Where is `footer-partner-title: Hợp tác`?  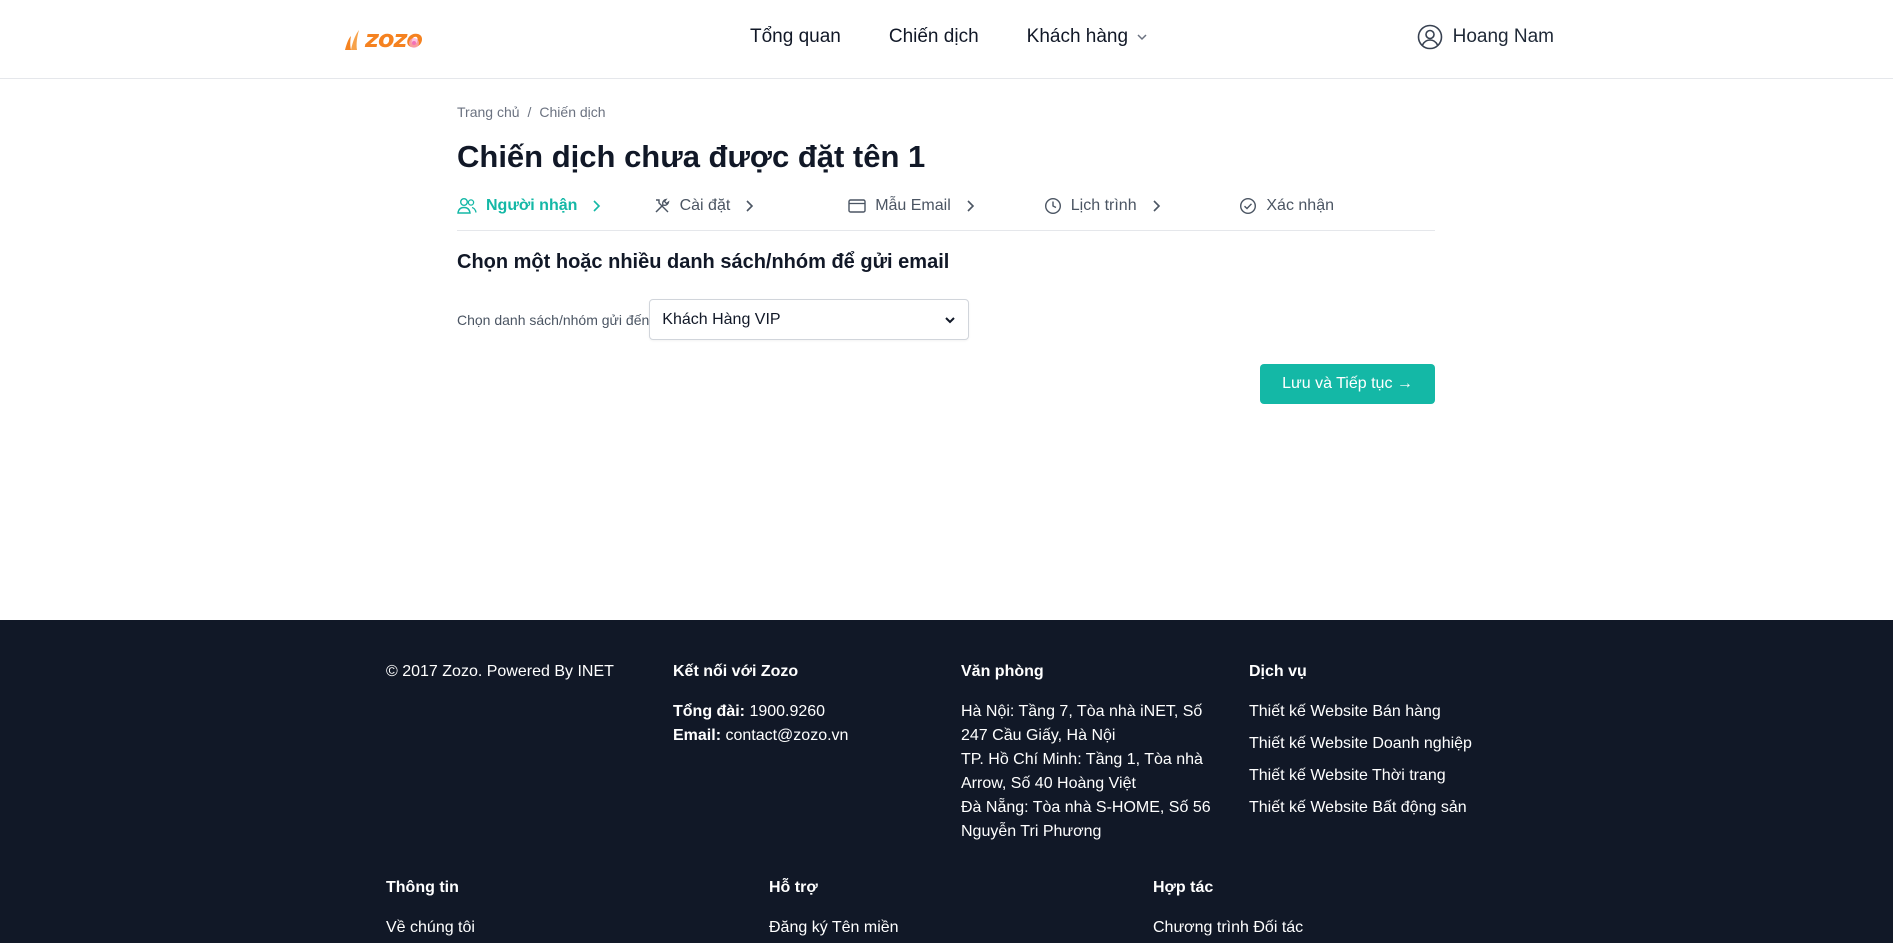 footer-partner-title: Hợp tác is located at coordinates (1183, 887).